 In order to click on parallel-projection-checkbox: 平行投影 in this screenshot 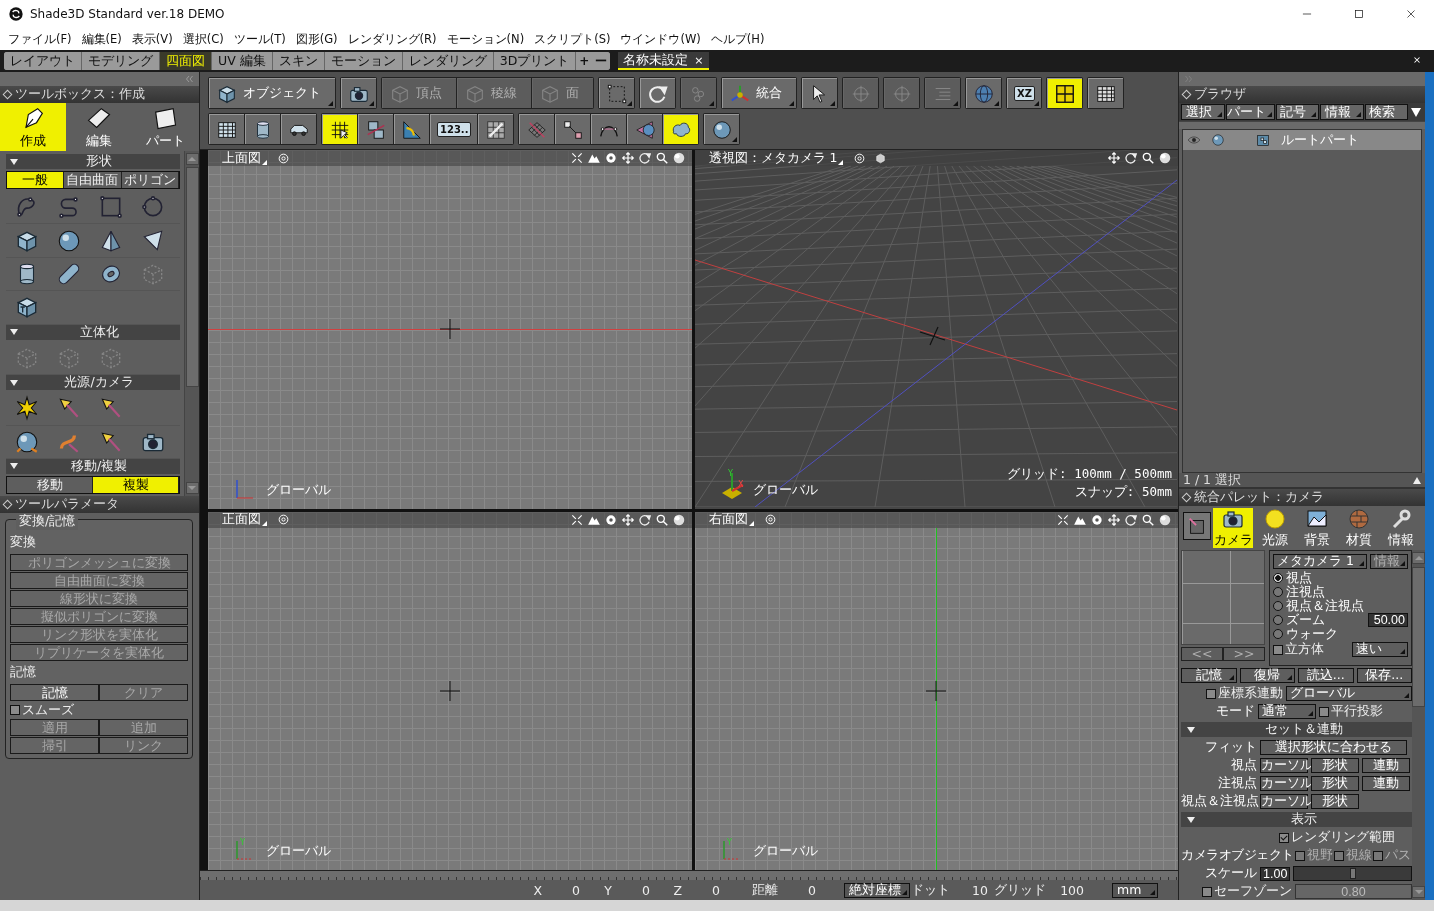, I will do `click(1351, 711)`.